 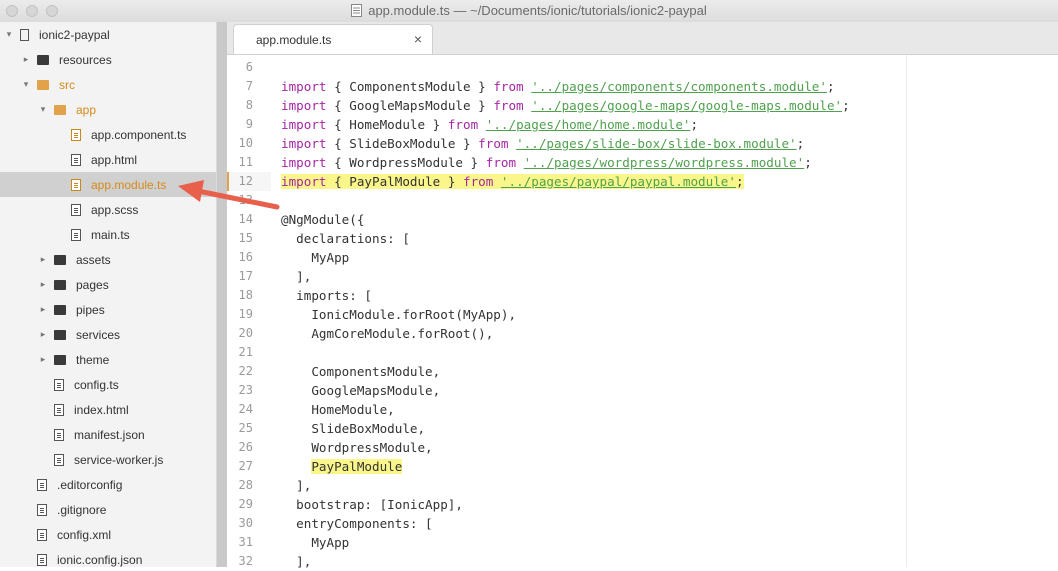 I want to click on sidebar-item-app-scss: app.scss, so click(x=108, y=209).